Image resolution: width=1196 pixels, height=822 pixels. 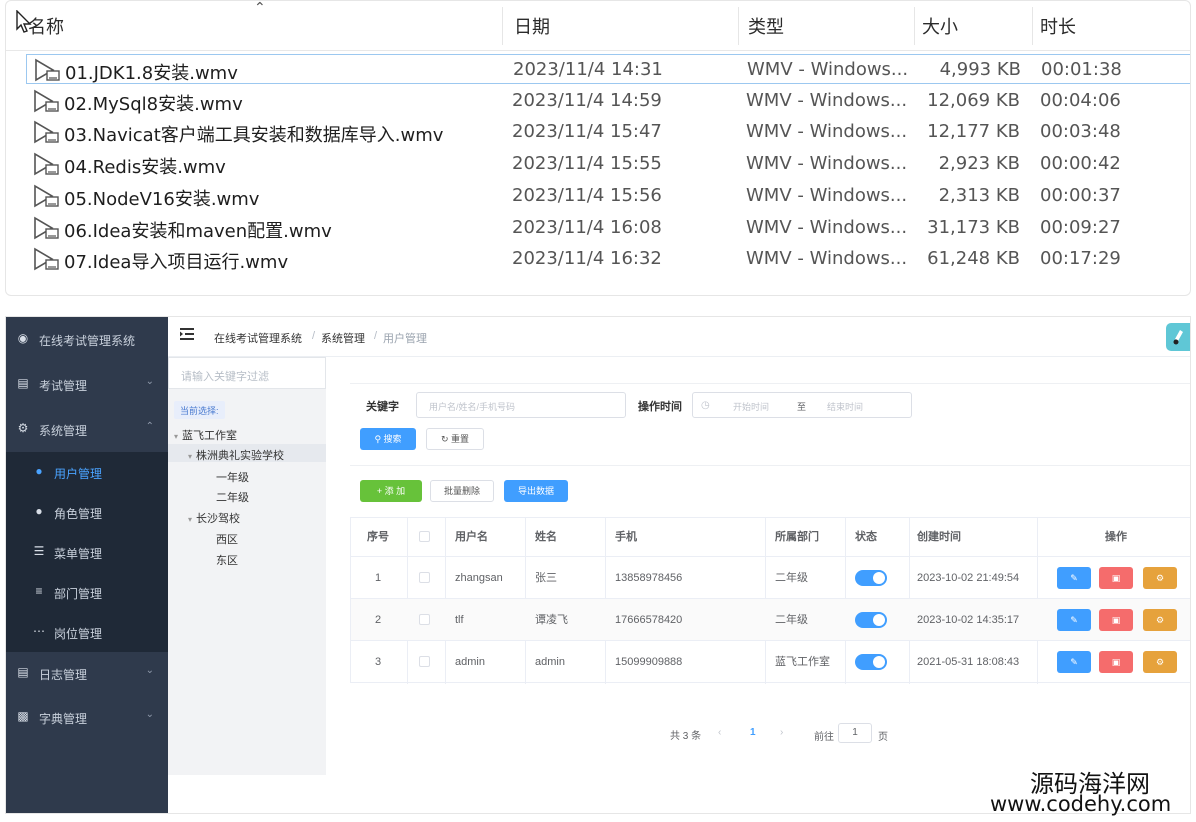 I want to click on pagination-total: 共 3 条, so click(x=686, y=736).